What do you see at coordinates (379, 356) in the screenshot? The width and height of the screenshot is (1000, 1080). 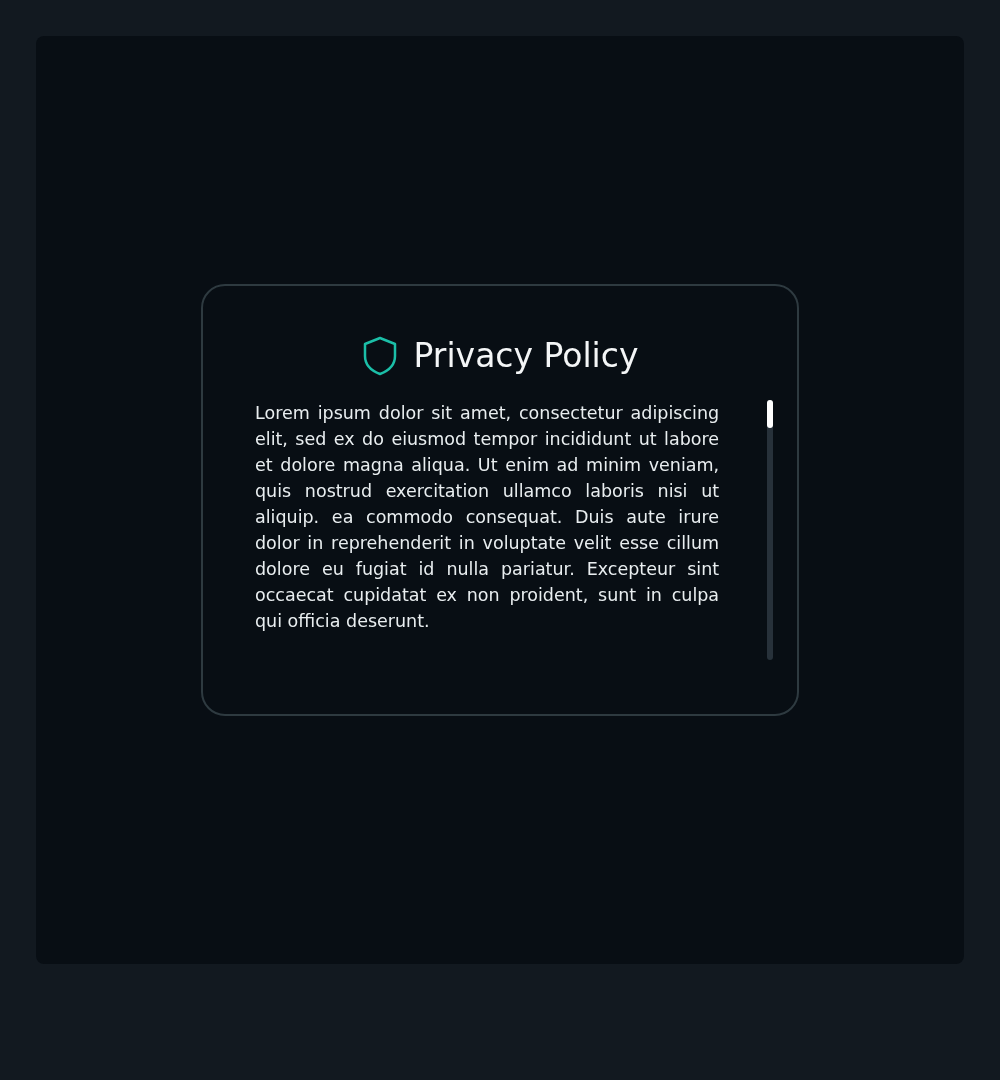 I see `shield-icon` at bounding box center [379, 356].